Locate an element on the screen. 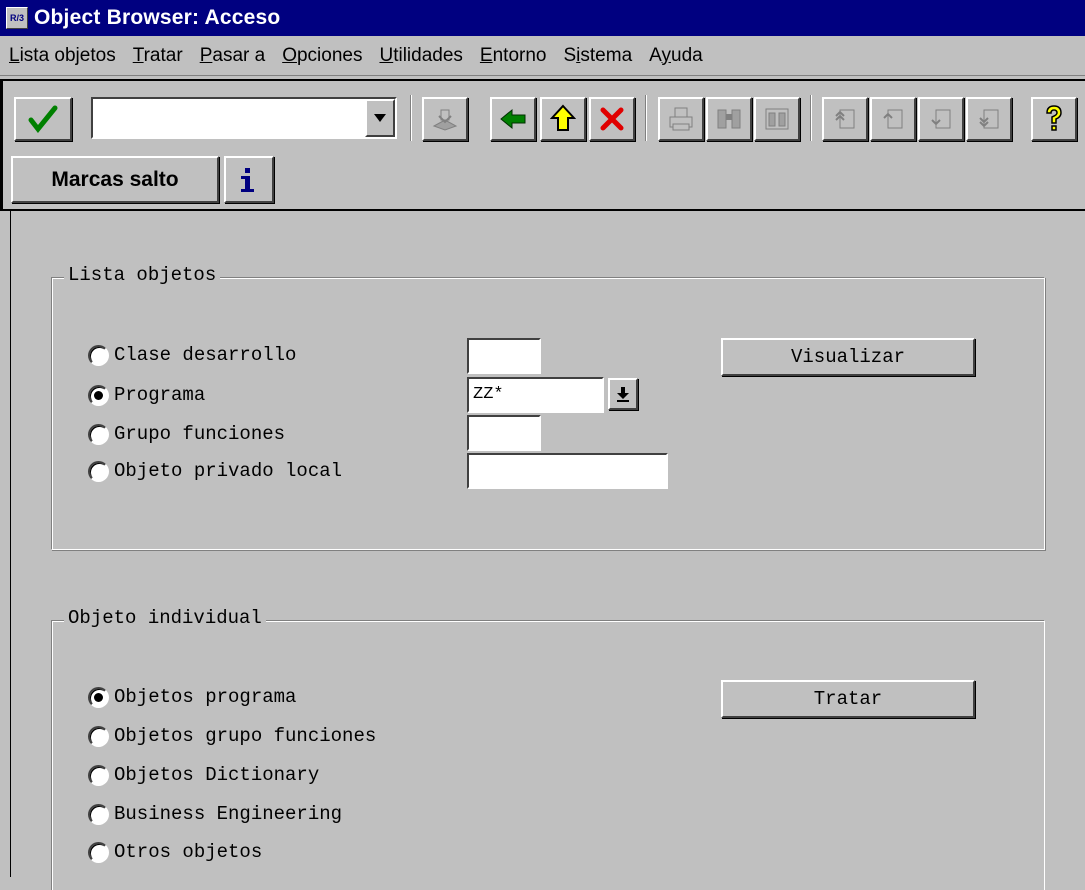 This screenshot has width=1085, height=890. menu-lista-objetos: Lista objetos is located at coordinates (62, 56).